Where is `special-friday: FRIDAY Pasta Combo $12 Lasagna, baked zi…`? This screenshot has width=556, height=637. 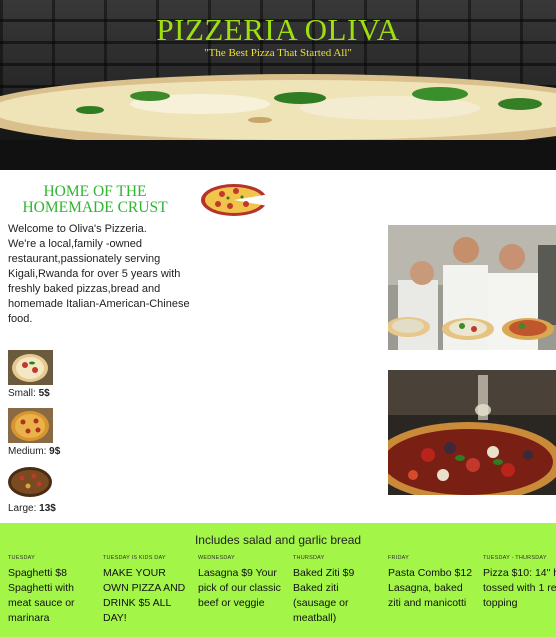 special-friday: FRIDAY Pasta Combo $12 Lasagna, baked zi… is located at coordinates (433, 583).